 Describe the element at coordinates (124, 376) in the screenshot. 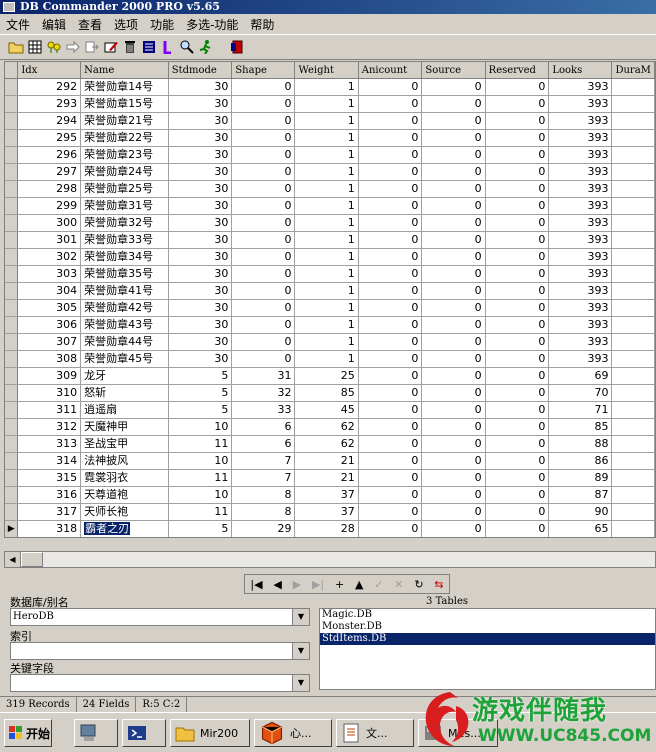

I see `table-cell: 龙牙` at that location.